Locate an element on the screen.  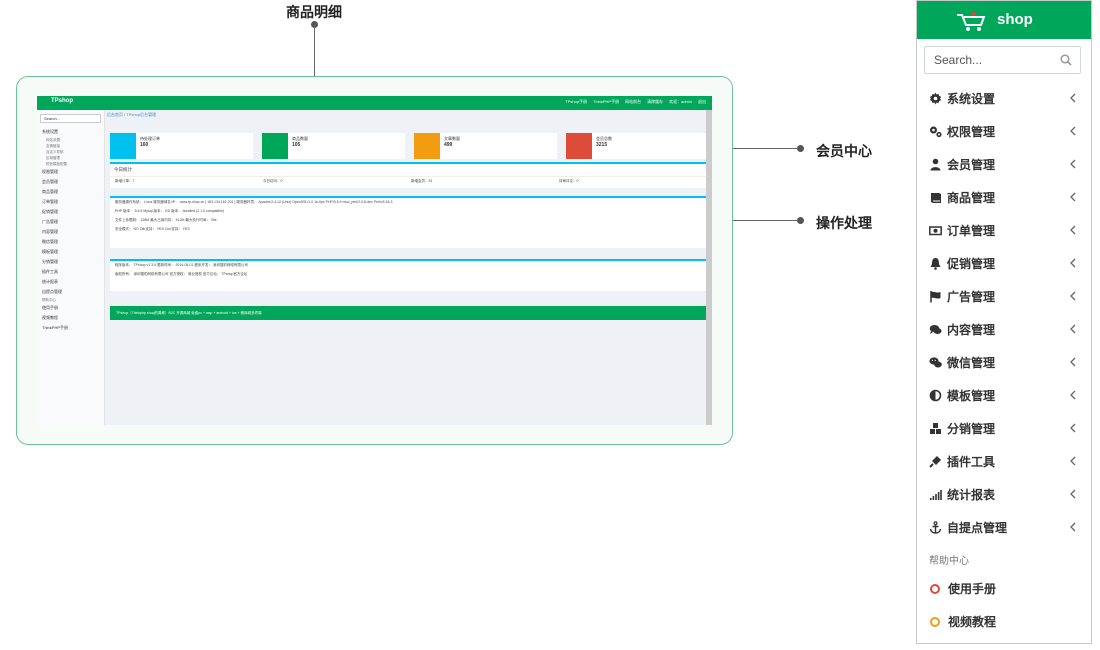
preview-top-links: TPshop手册 ThinkPHP手册 网站前台 清除缓存 欢迎：admin 退出 is located at coordinates (632, 102).